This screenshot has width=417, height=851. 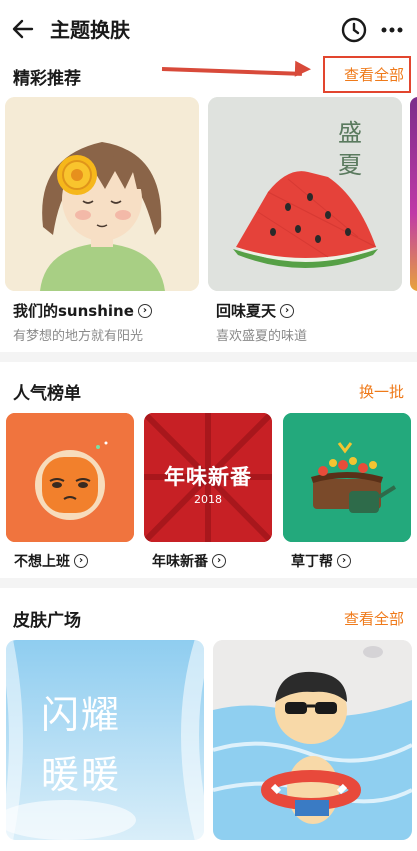 I want to click on back-button, so click(x=23, y=29).